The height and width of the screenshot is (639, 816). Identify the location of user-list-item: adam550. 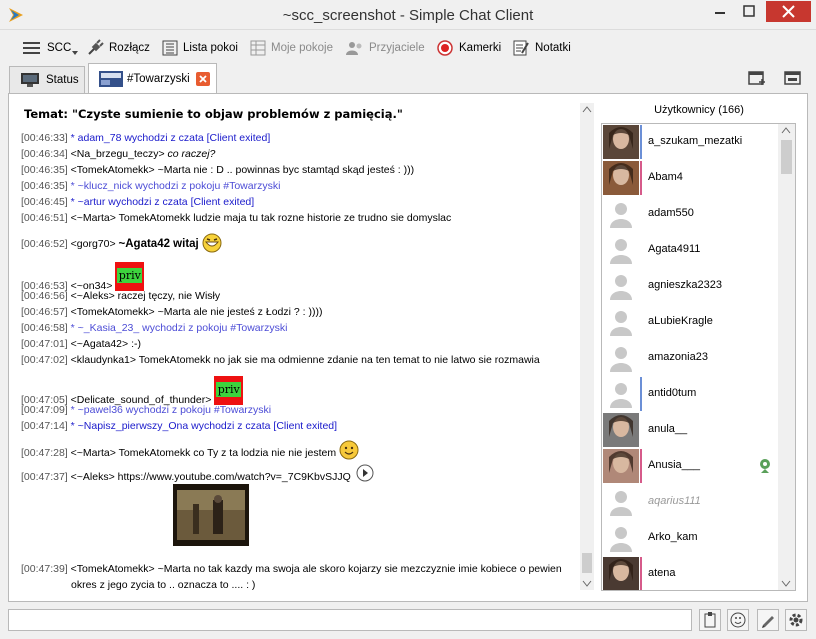
(689, 214).